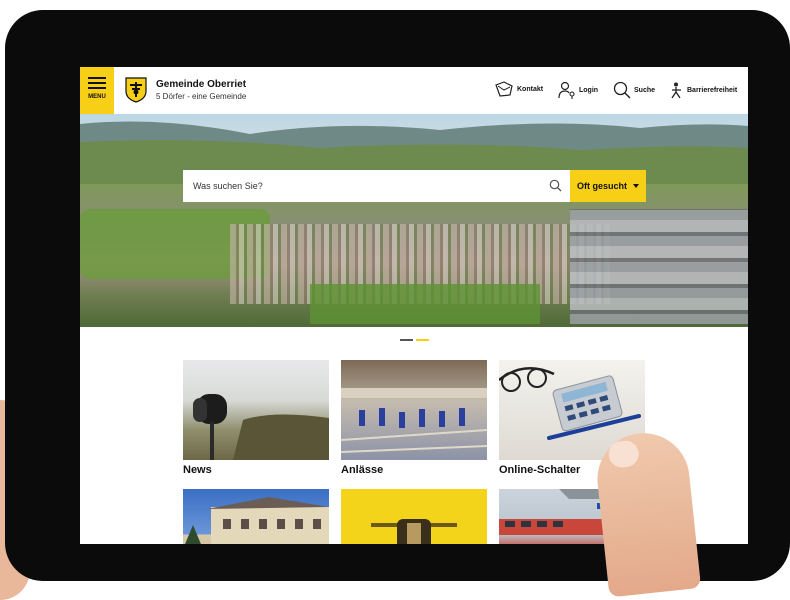  I want to click on search-bar: Oft gesucht, so click(414, 186).